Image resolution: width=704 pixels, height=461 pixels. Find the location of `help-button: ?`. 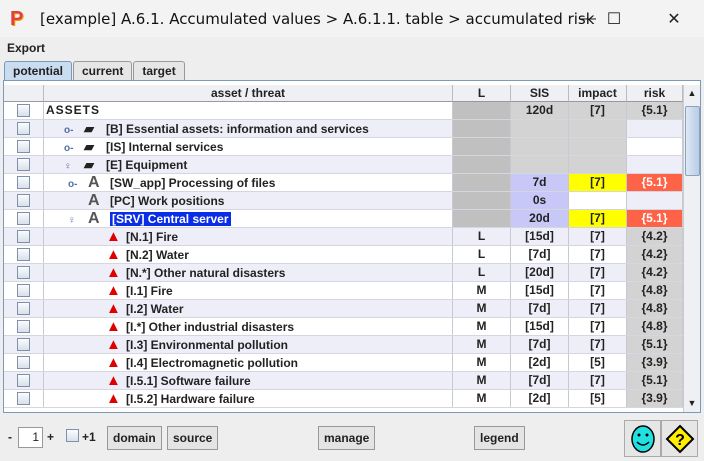

help-button: ? is located at coordinates (679, 438).